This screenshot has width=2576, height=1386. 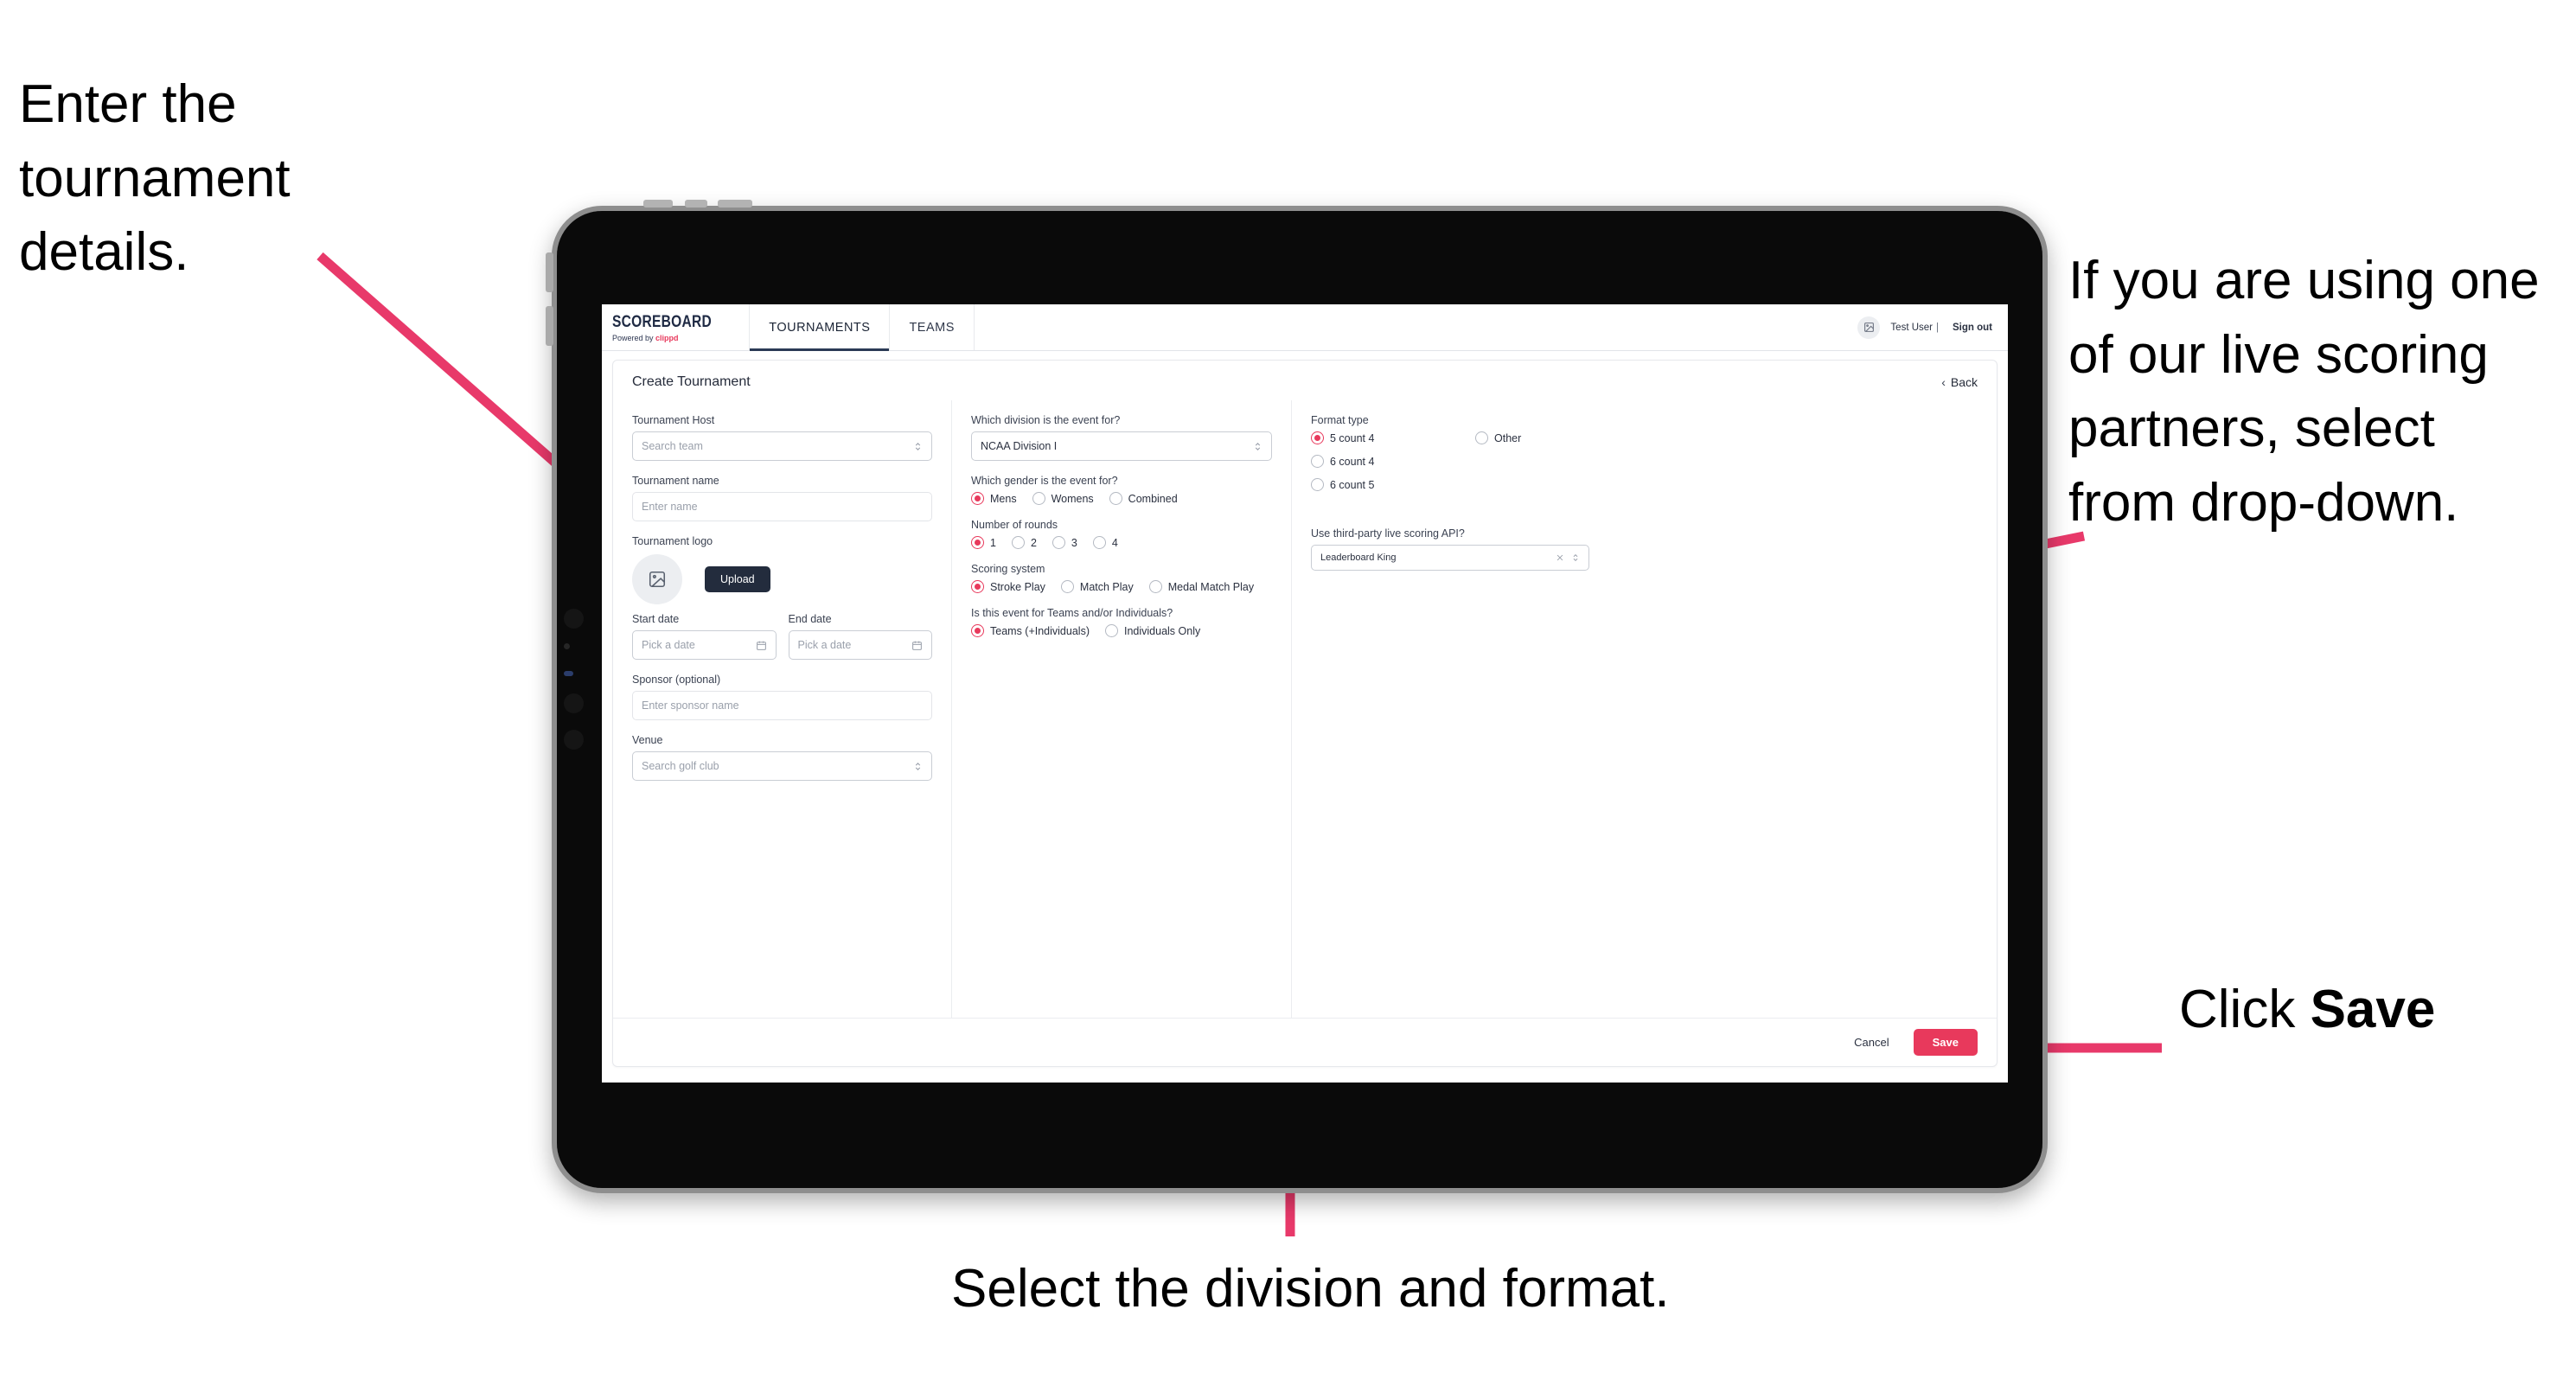 What do you see at coordinates (673, 541) in the screenshot?
I see `tournament-logo-label: Tournament logo` at bounding box center [673, 541].